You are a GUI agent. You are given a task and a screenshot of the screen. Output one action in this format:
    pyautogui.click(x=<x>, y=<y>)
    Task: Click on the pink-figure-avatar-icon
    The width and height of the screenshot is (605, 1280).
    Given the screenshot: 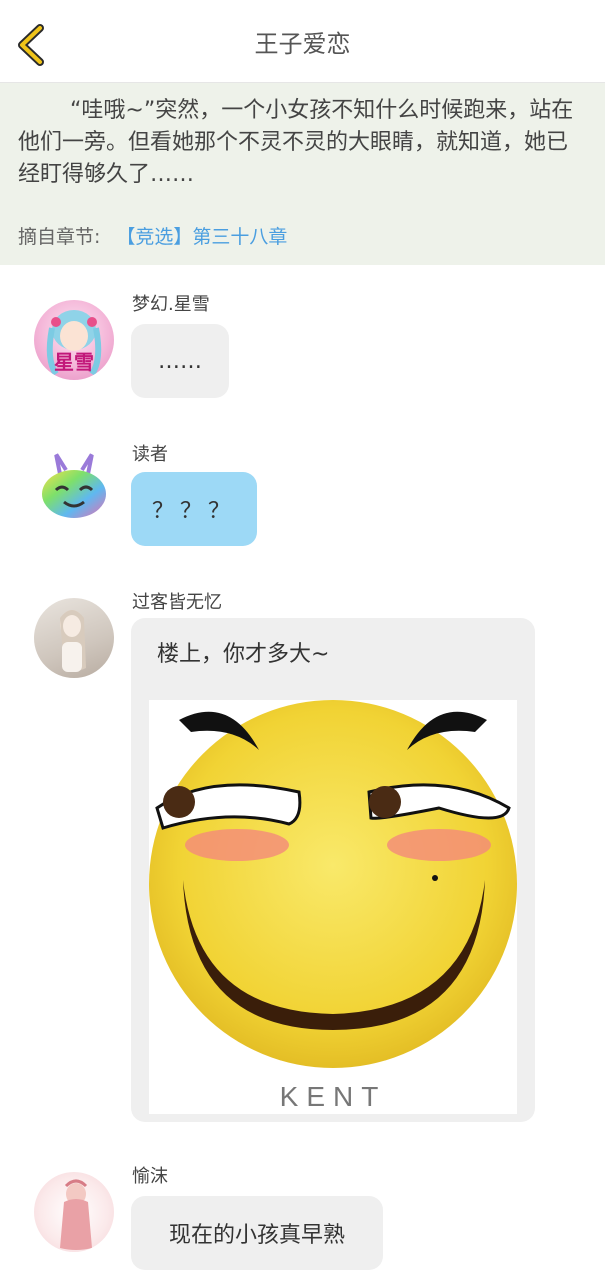 What is the action you would take?
    pyautogui.click(x=76, y=1214)
    